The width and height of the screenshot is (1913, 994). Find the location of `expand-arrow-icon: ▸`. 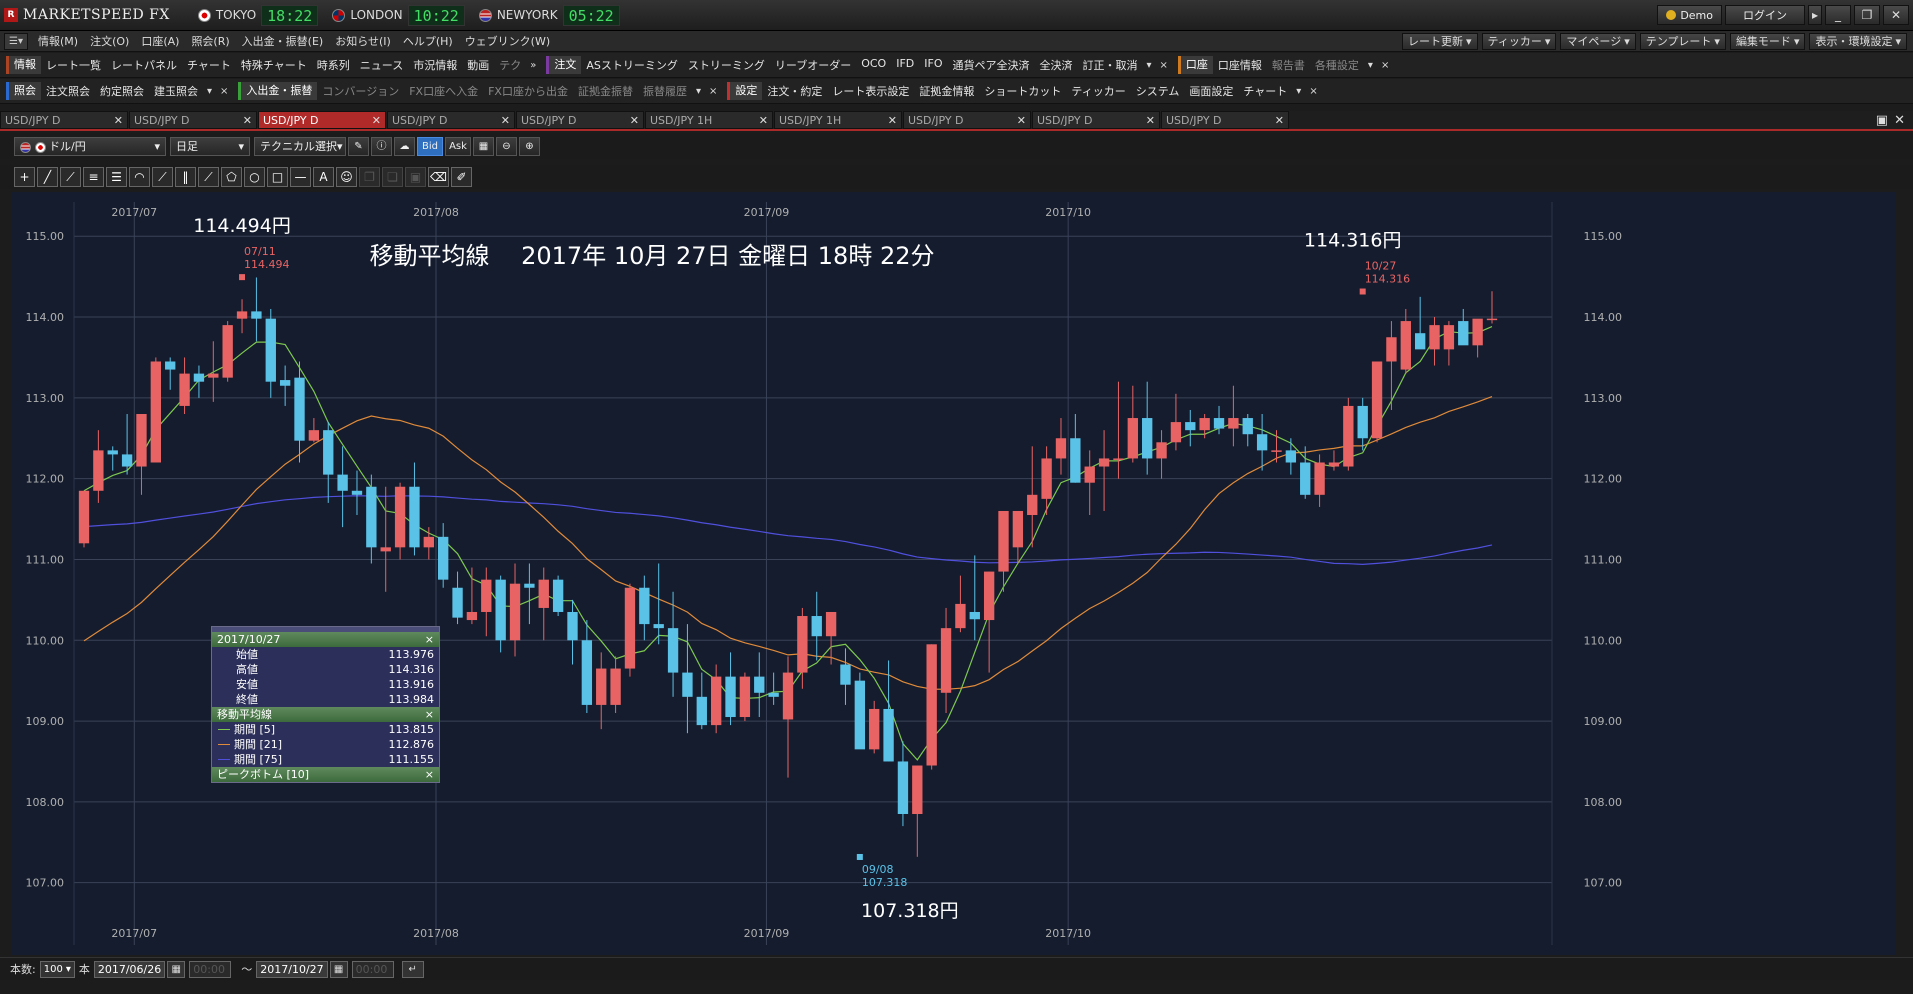

expand-arrow-icon: ▸ is located at coordinates (1815, 15).